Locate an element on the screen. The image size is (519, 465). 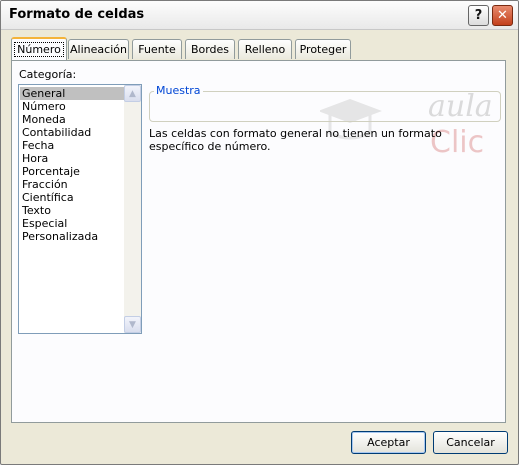
muestra-group: Muestra is located at coordinates (325, 103).